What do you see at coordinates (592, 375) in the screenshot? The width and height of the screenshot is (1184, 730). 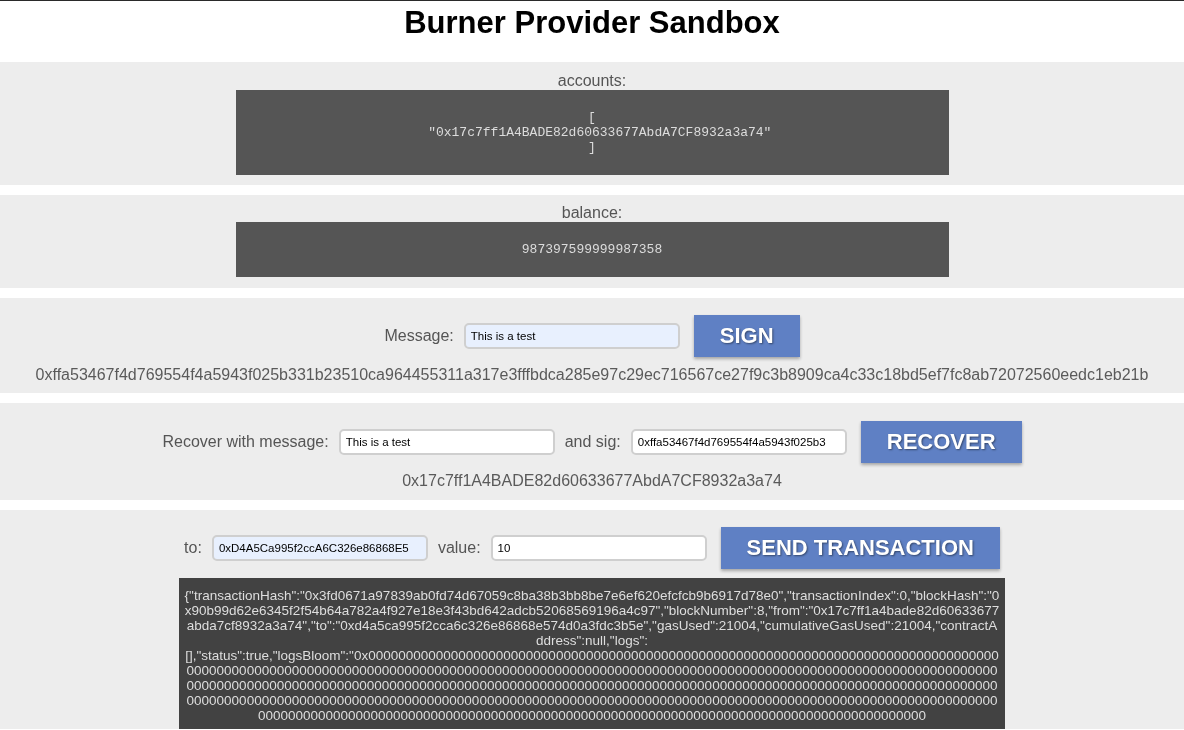 I see `signature-text: 0xffa53467f4d769554f4a5943f025b331b23510ca964455311a317e3fffbdca285e97c29ec716567ce27f9c3b8909ca4c33c18bd5ef7fc8ab72072560eedc1eb21b` at bounding box center [592, 375].